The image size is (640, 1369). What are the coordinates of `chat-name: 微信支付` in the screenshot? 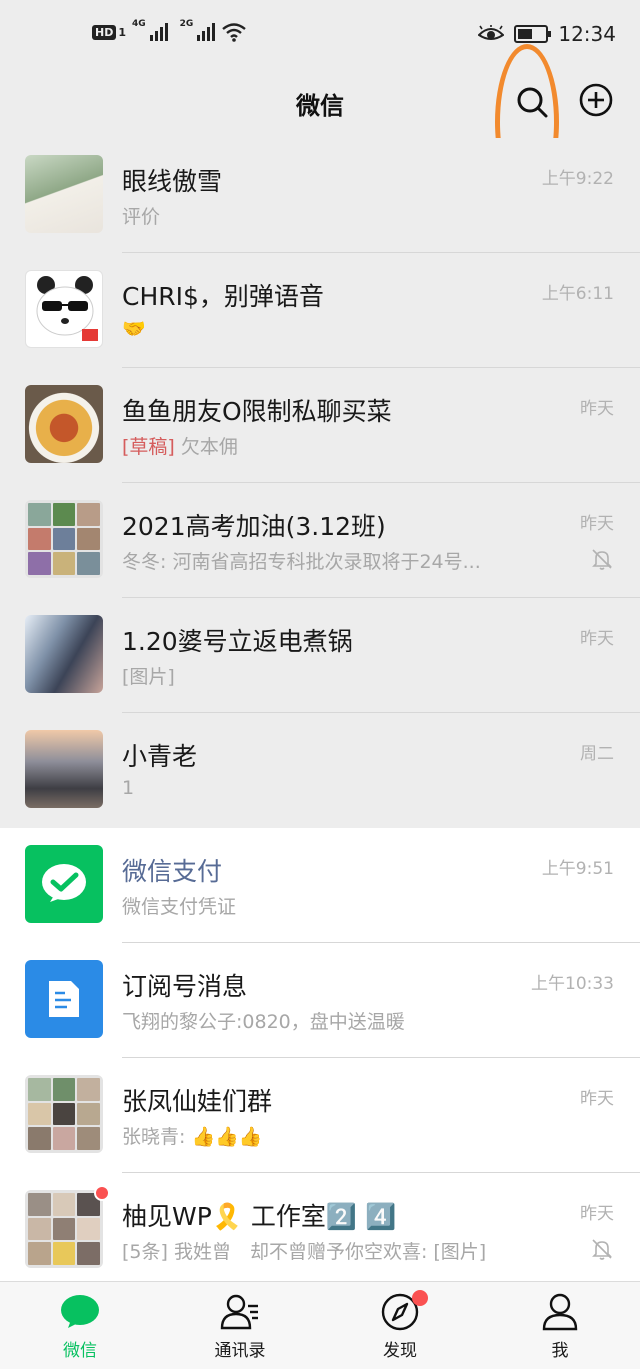 It's located at (172, 871).